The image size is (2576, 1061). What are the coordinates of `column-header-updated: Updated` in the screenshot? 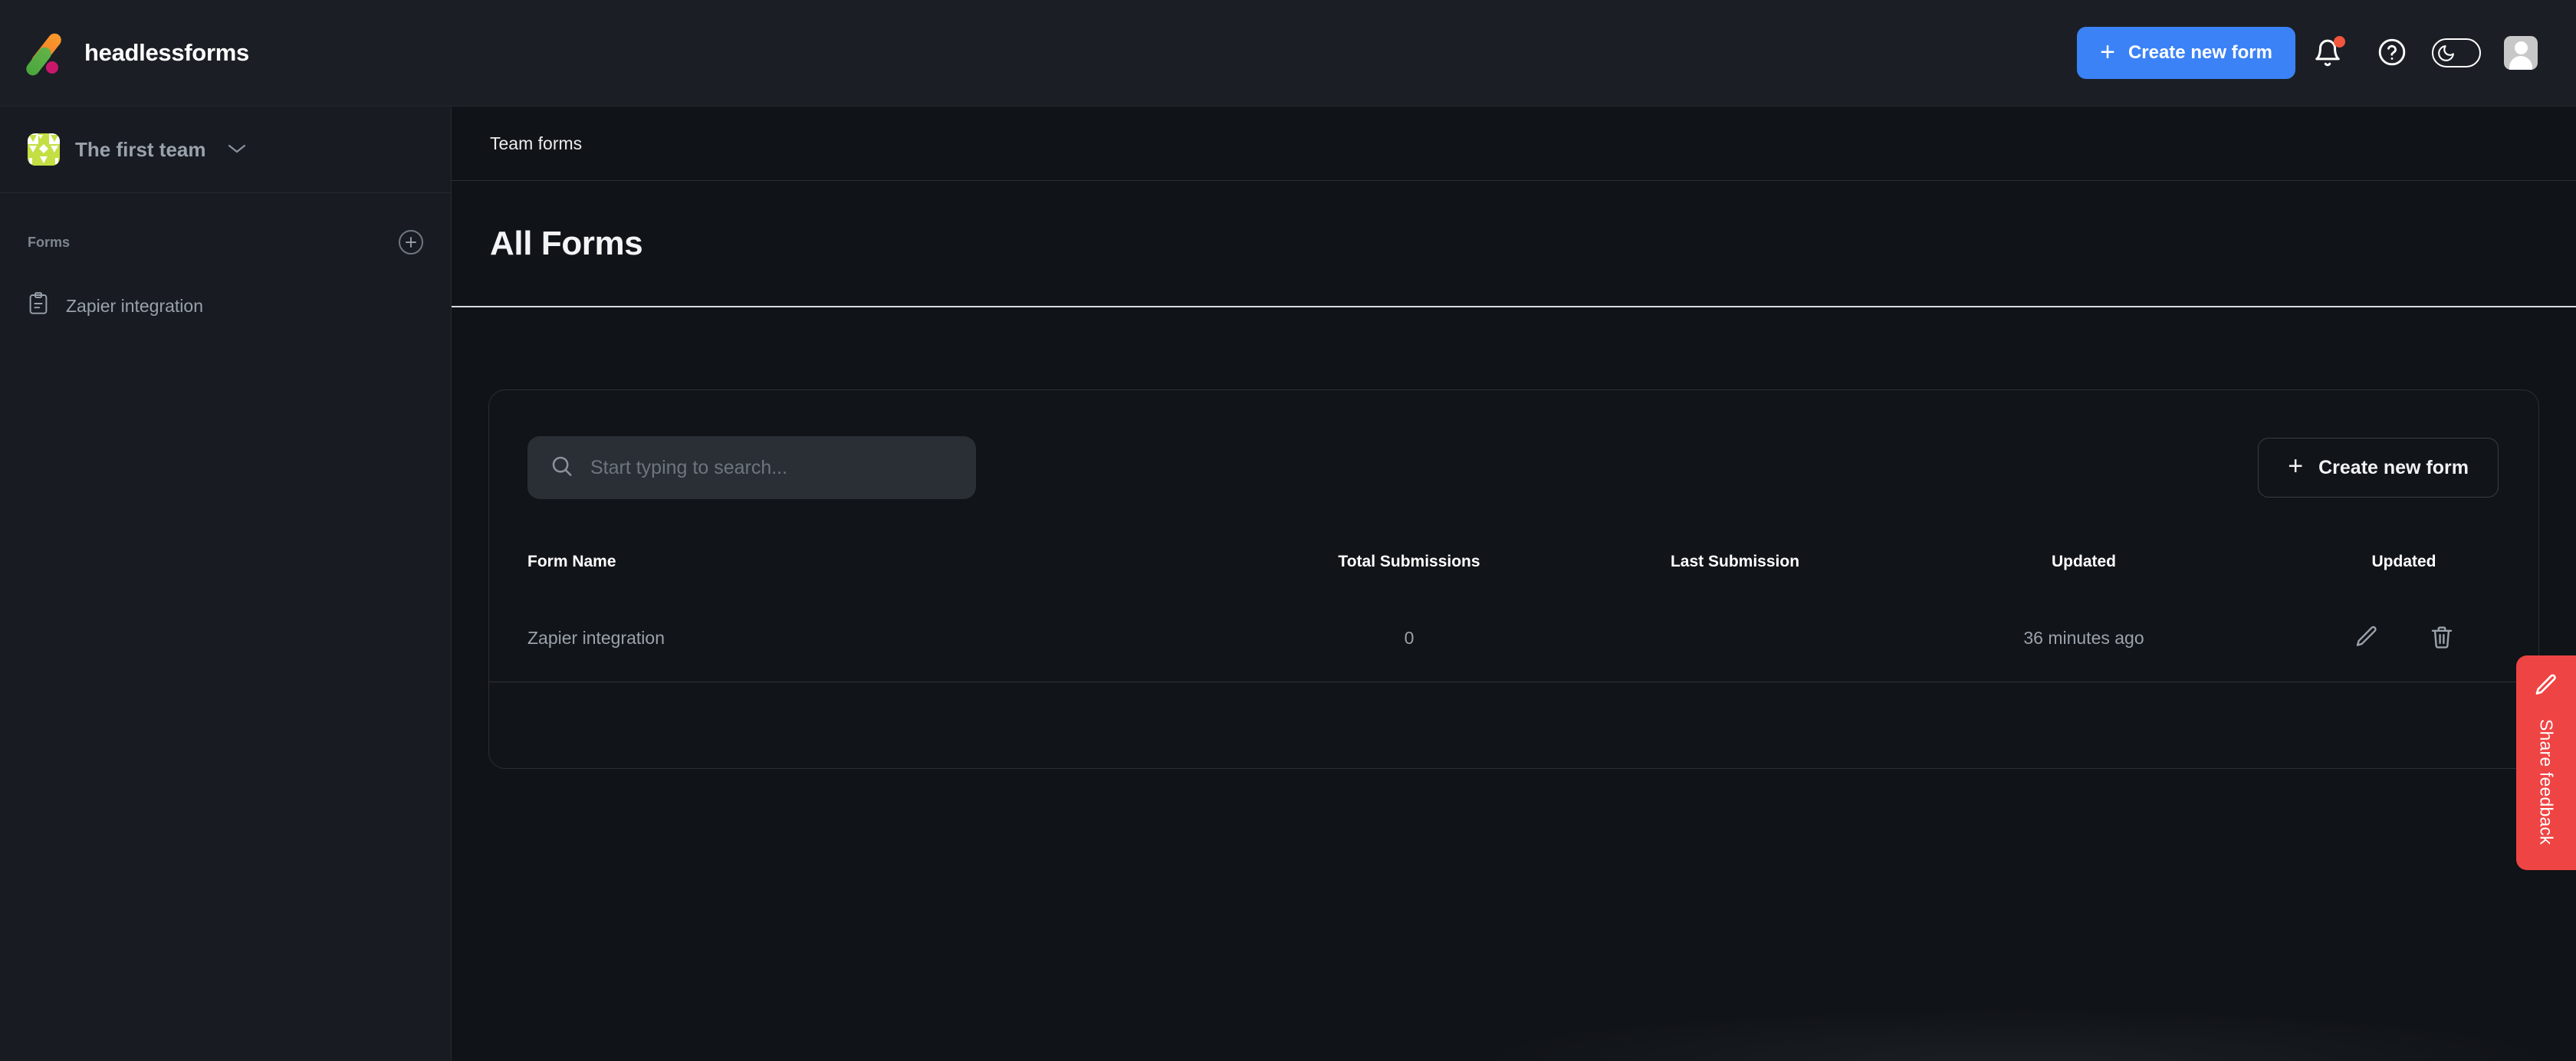 It's located at (2084, 561).